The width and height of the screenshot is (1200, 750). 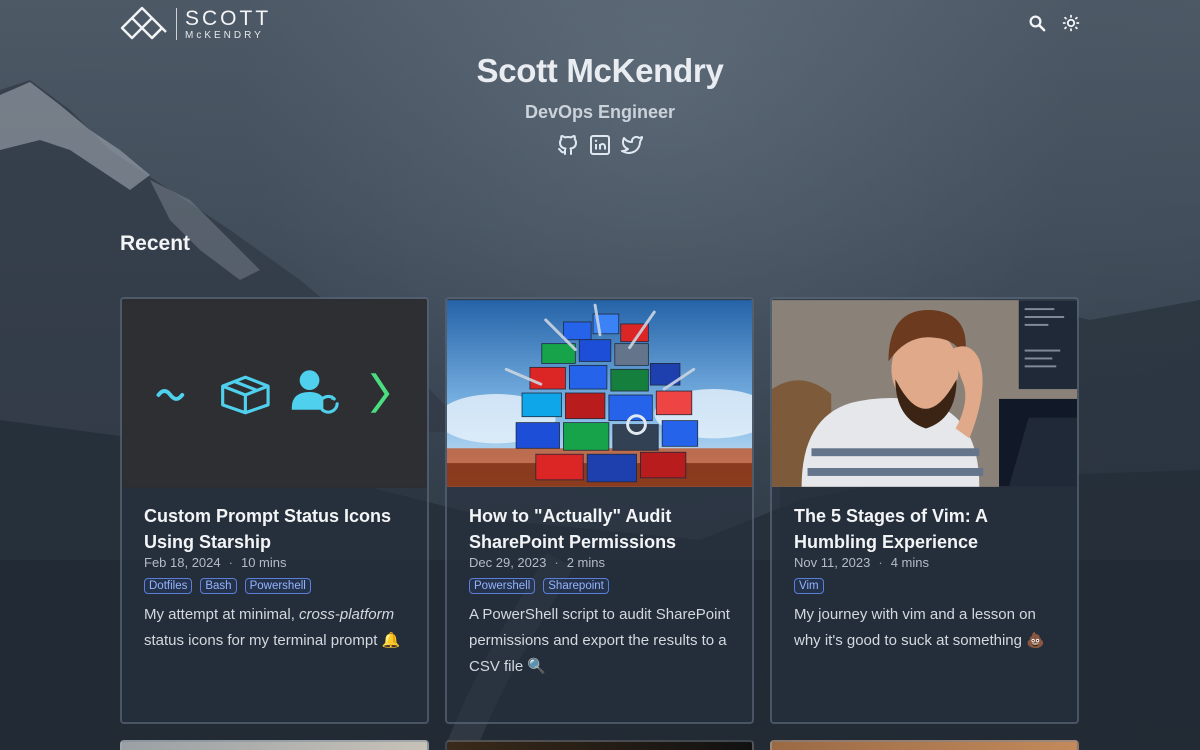 I want to click on sharepoint-pile-thumbnail, so click(x=599, y=393).